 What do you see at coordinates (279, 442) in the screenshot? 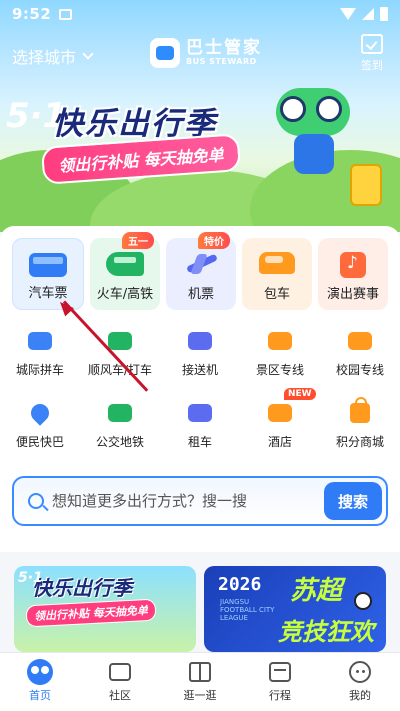
I see `service-label: 酒店` at bounding box center [279, 442].